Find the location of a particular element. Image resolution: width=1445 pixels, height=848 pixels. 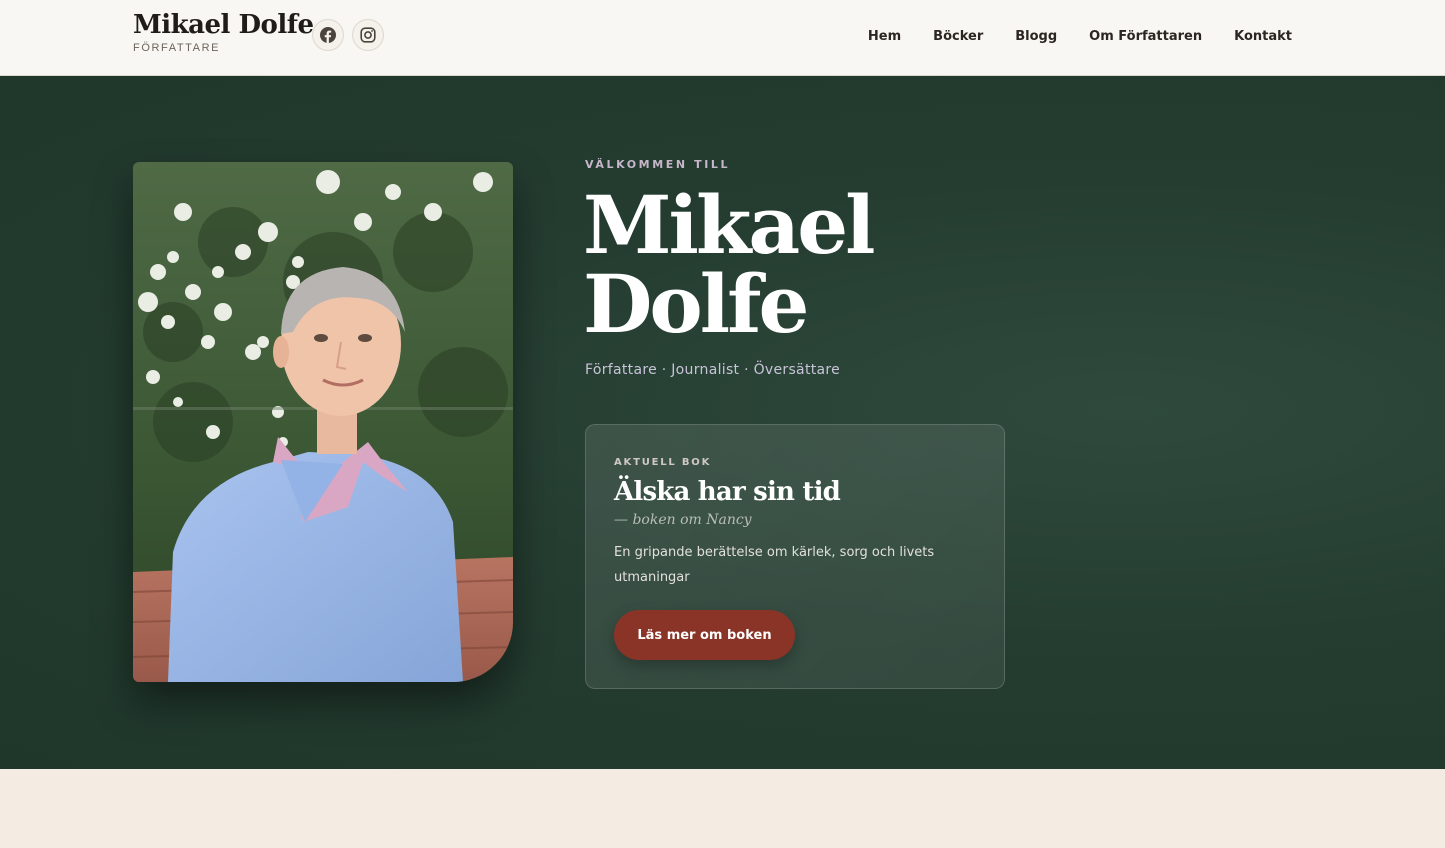

welcome-label: VÄLKOMMEN TILL is located at coordinates (658, 164).